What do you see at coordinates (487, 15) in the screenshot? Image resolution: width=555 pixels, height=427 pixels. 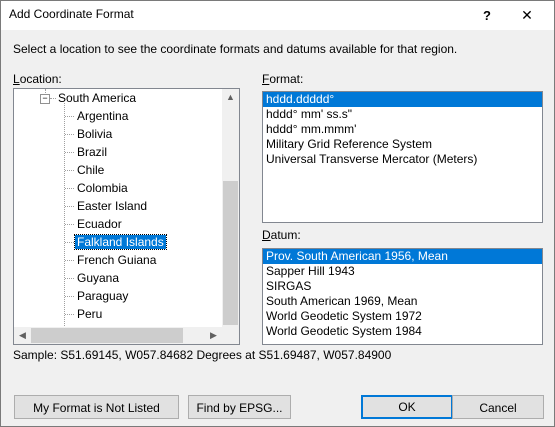 I see `help-button: ?` at bounding box center [487, 15].